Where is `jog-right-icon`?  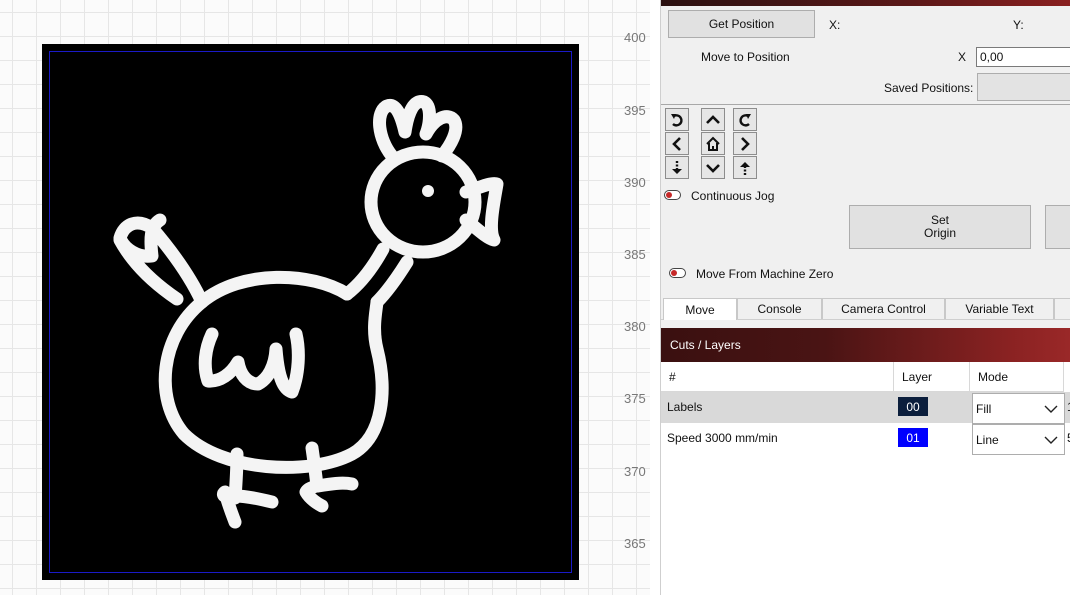 jog-right-icon is located at coordinates (745, 143).